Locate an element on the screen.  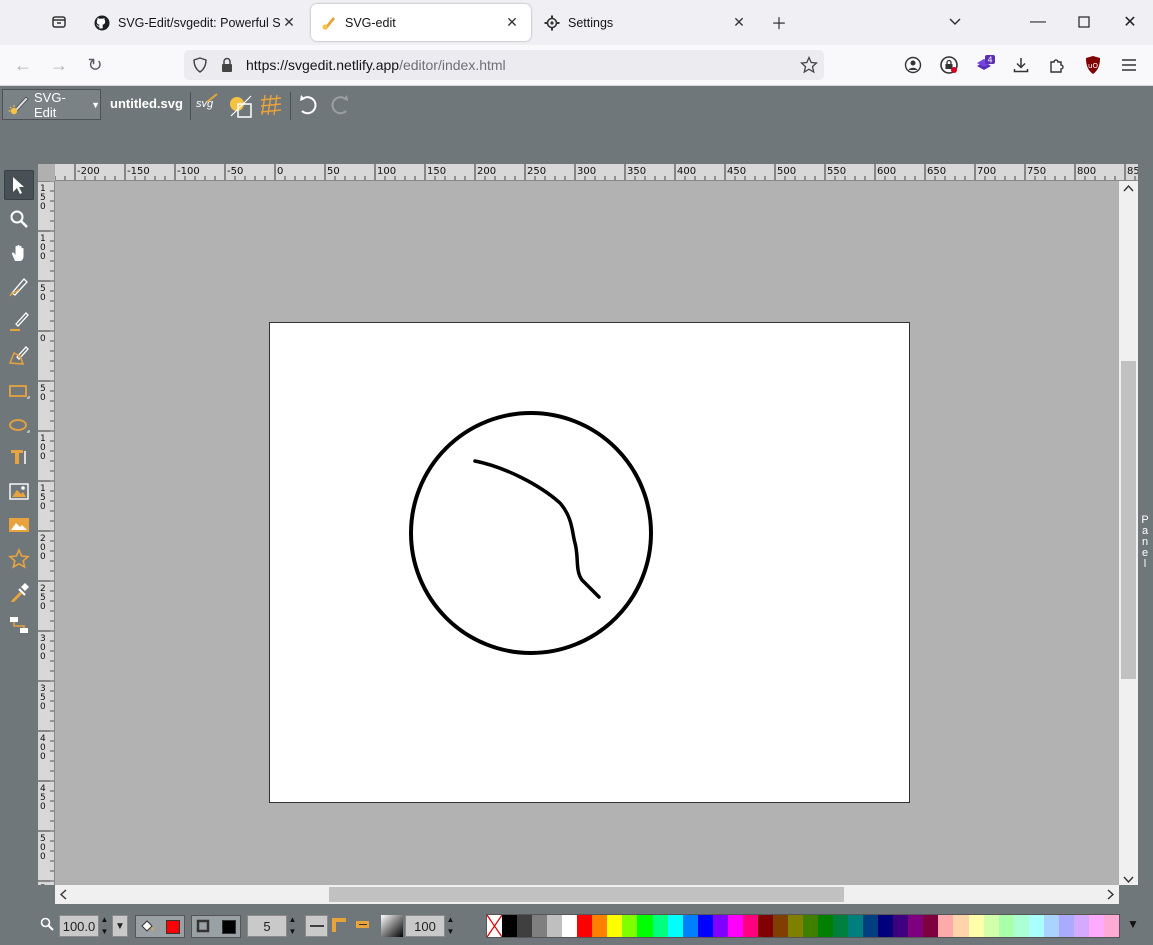
main-menu-button: SVG-Edit ▼ is located at coordinates (51, 104).